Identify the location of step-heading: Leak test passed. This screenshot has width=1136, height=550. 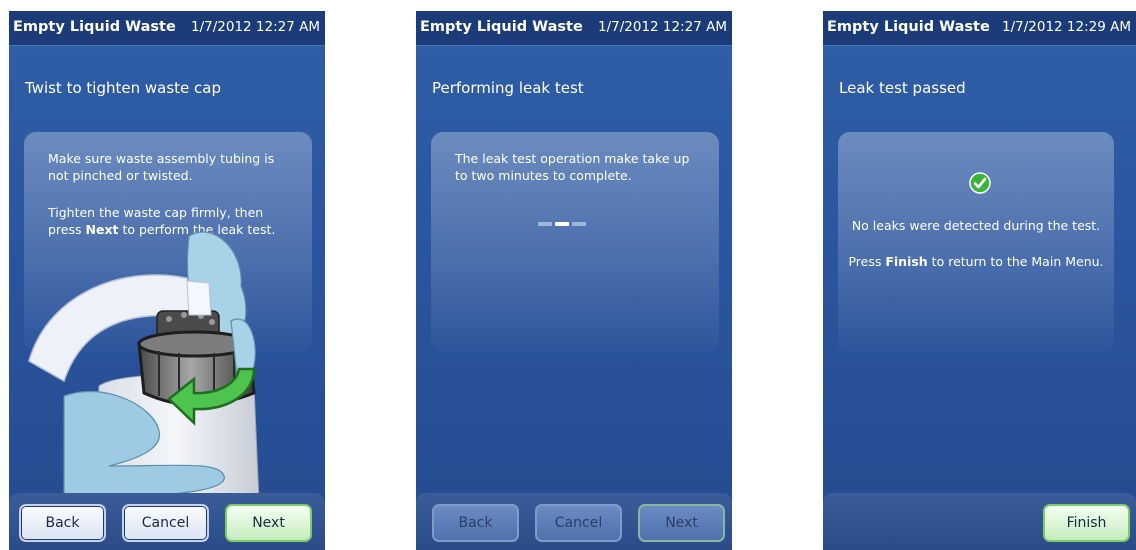
(902, 88).